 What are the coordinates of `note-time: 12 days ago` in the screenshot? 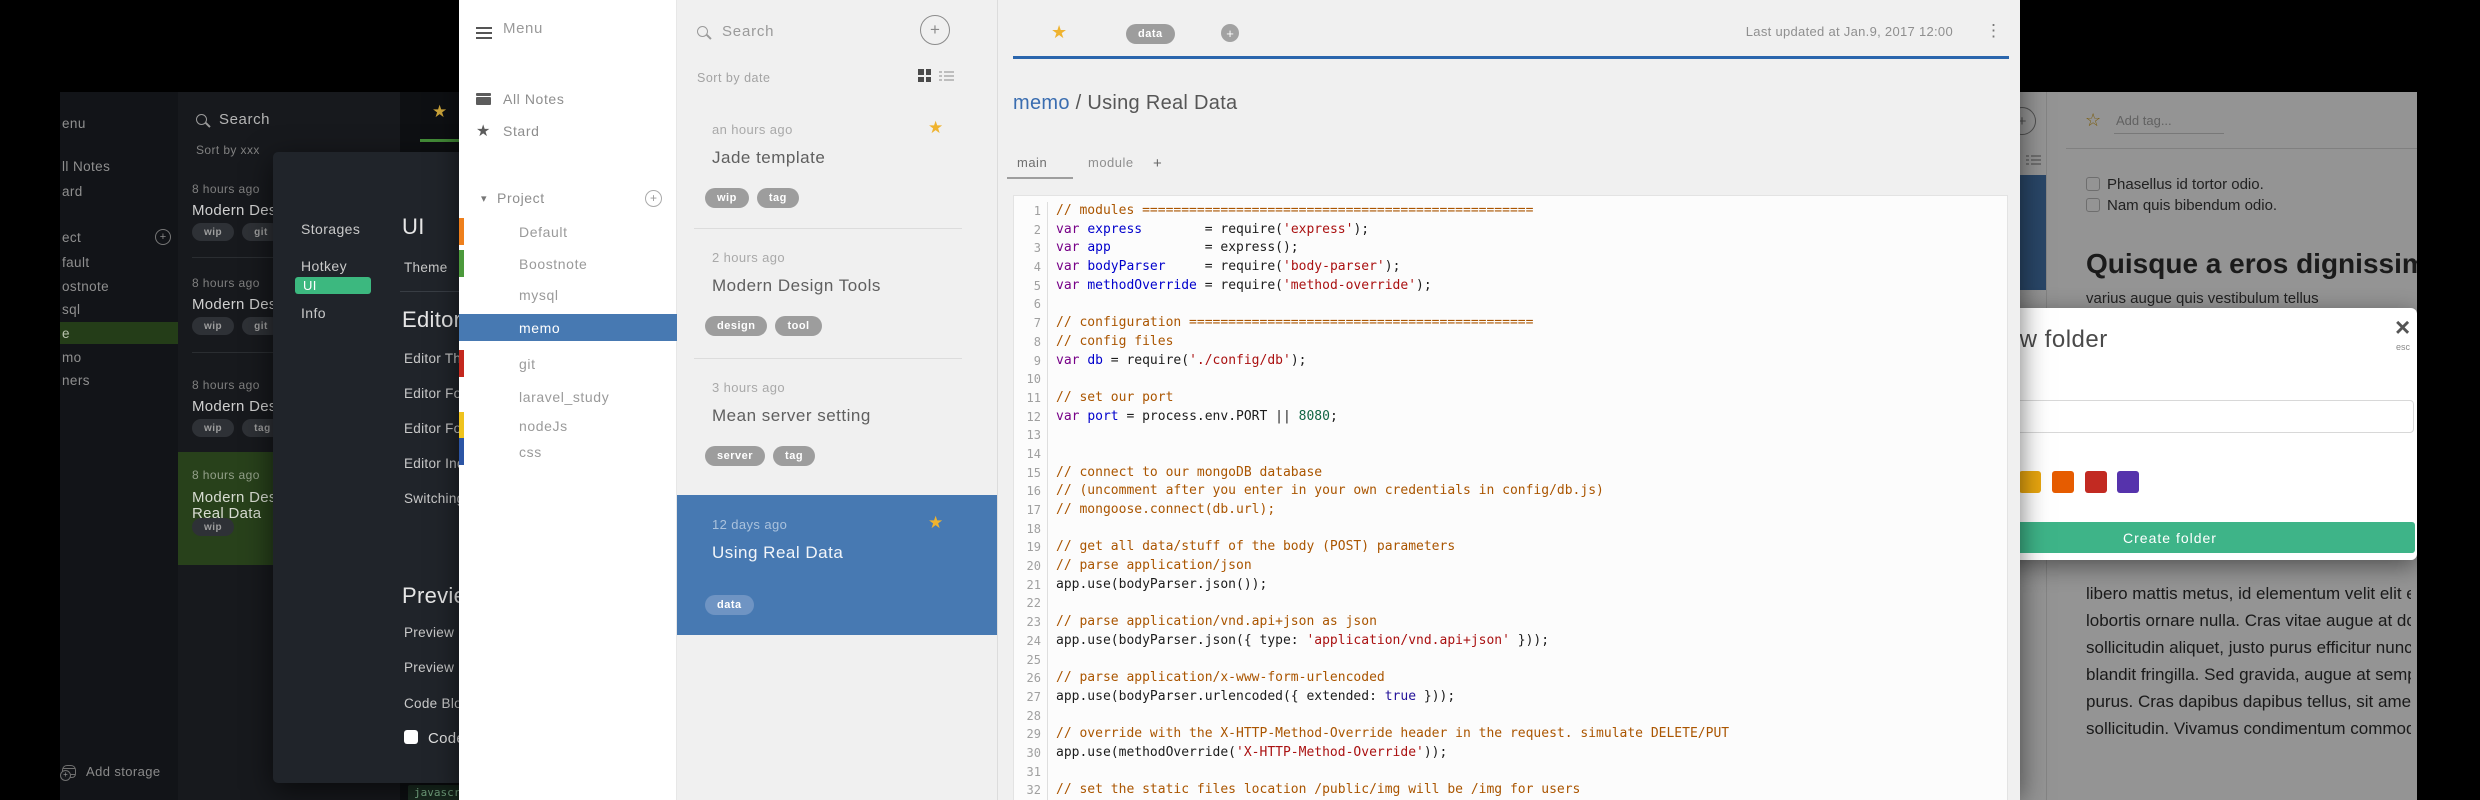 It's located at (750, 524).